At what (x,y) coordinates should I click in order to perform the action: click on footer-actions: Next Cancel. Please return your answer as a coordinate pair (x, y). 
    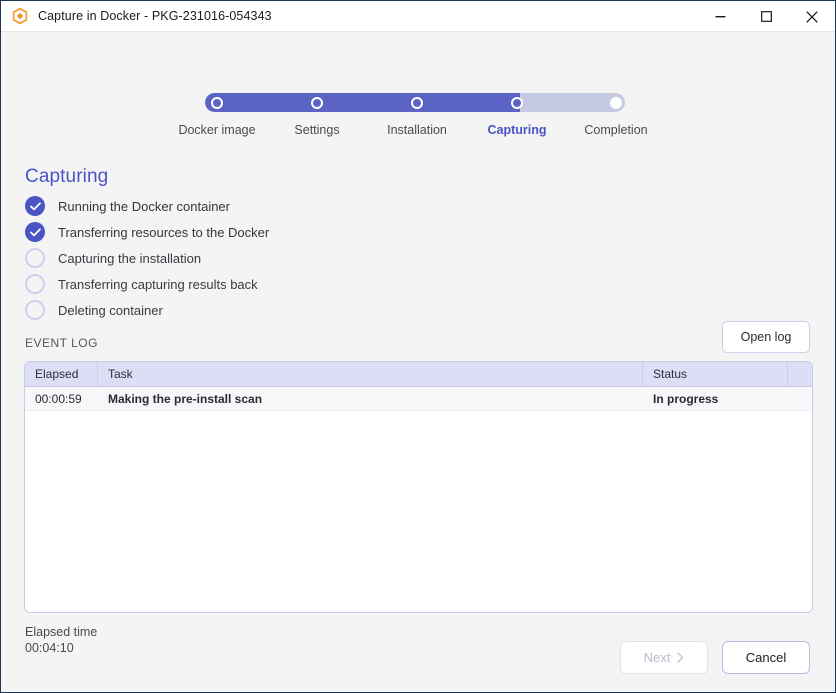
    Looking at the image, I should click on (715, 657).